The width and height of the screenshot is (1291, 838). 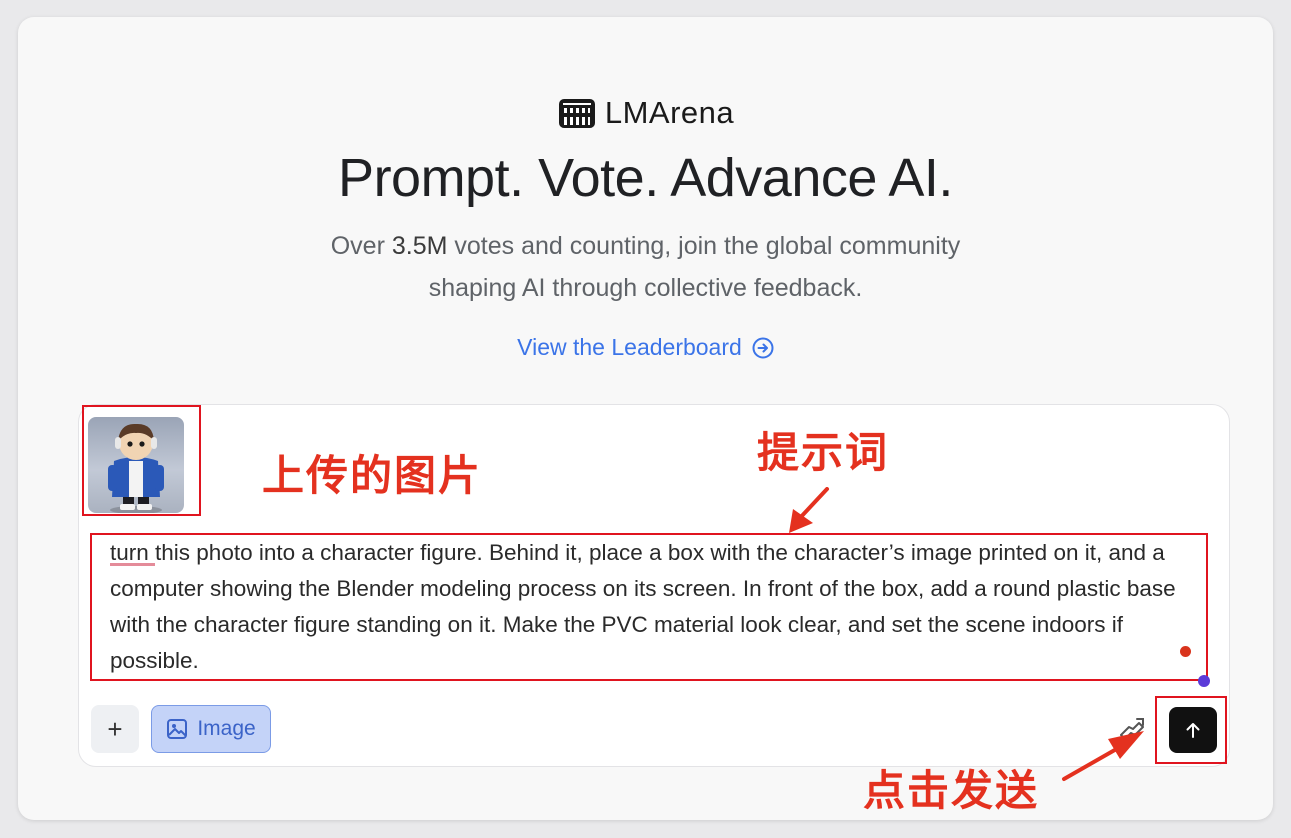 What do you see at coordinates (629, 347) in the screenshot?
I see `leaderboard-link-label: View the Leaderboard` at bounding box center [629, 347].